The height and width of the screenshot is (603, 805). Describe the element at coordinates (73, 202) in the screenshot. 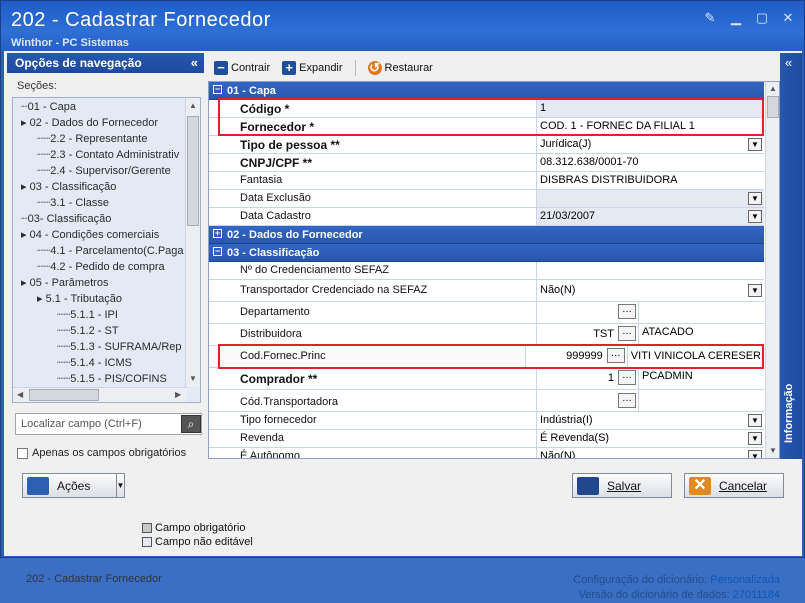

I see `tree-item: ┈┈3.1 - Classe` at that location.